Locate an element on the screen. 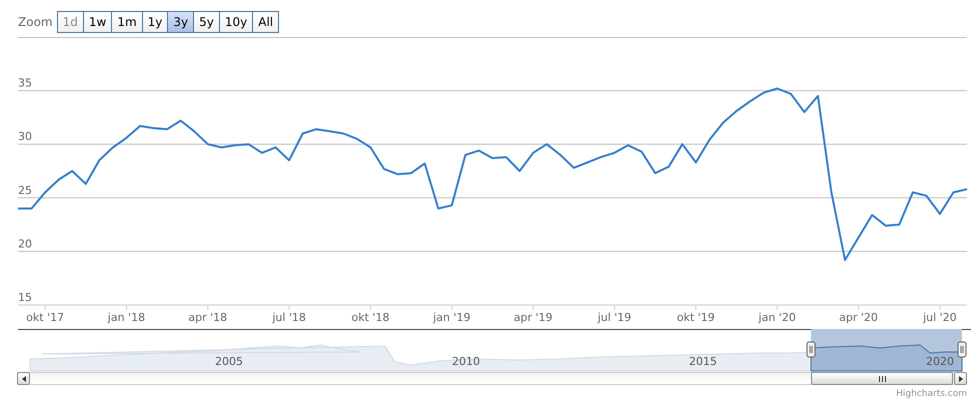 The image size is (971, 409). zoom-button: 1m is located at coordinates (127, 22).